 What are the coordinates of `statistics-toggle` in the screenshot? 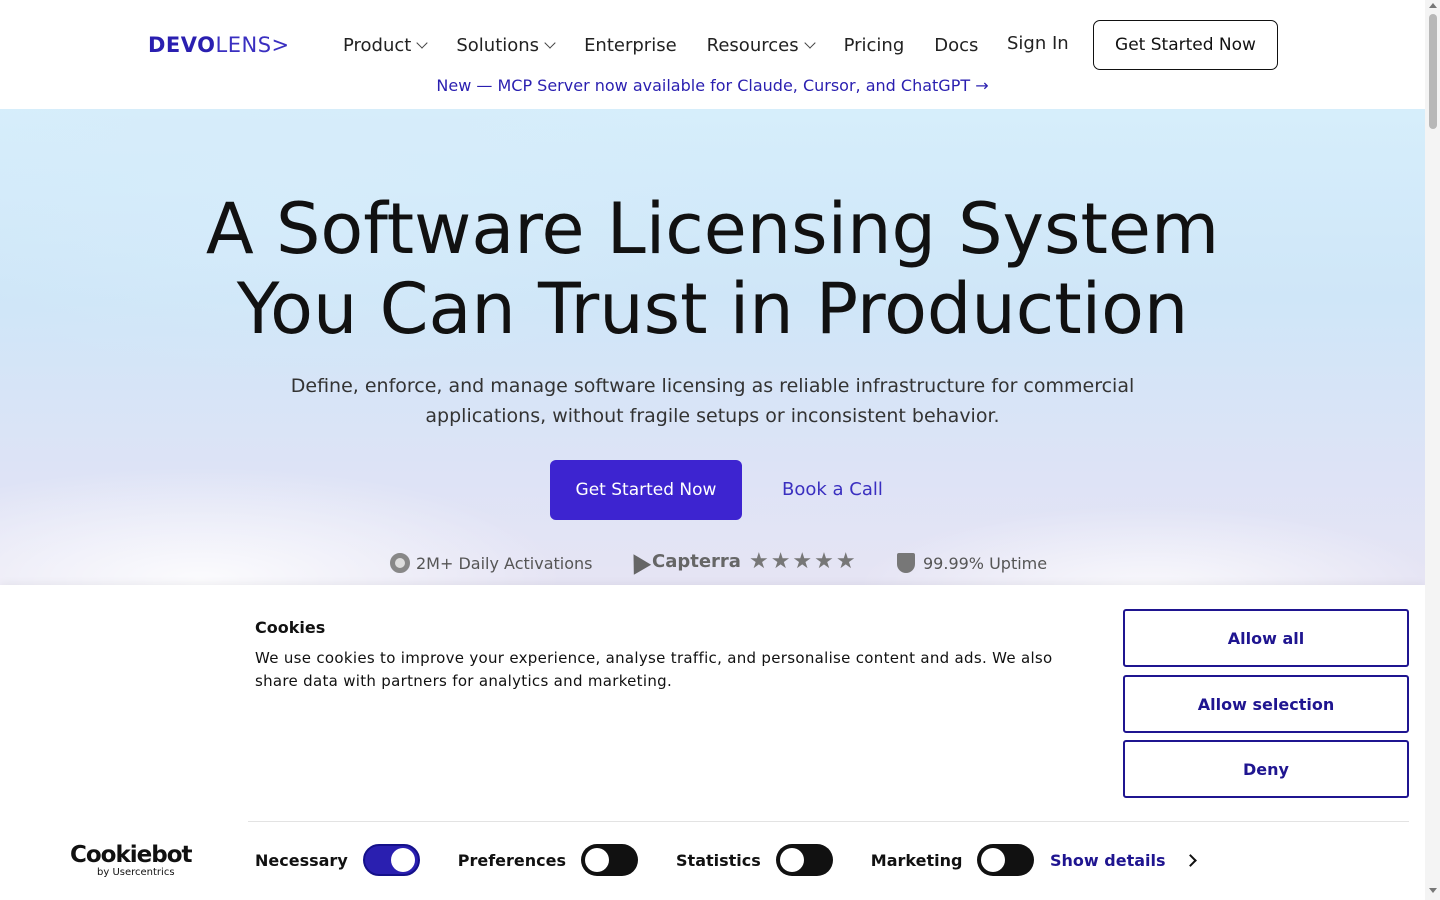 It's located at (804, 860).